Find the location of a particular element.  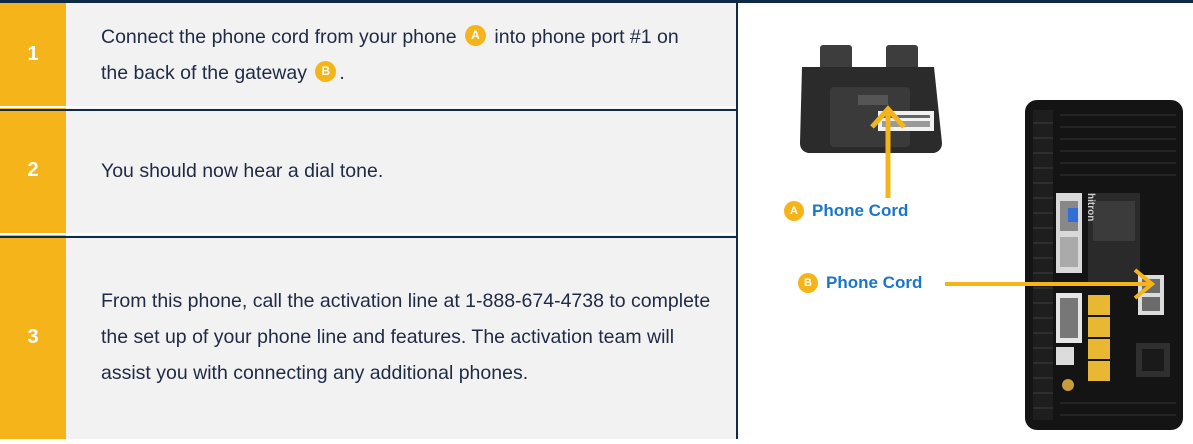

callout-b-label: B Phone Cord is located at coordinates (860, 283).